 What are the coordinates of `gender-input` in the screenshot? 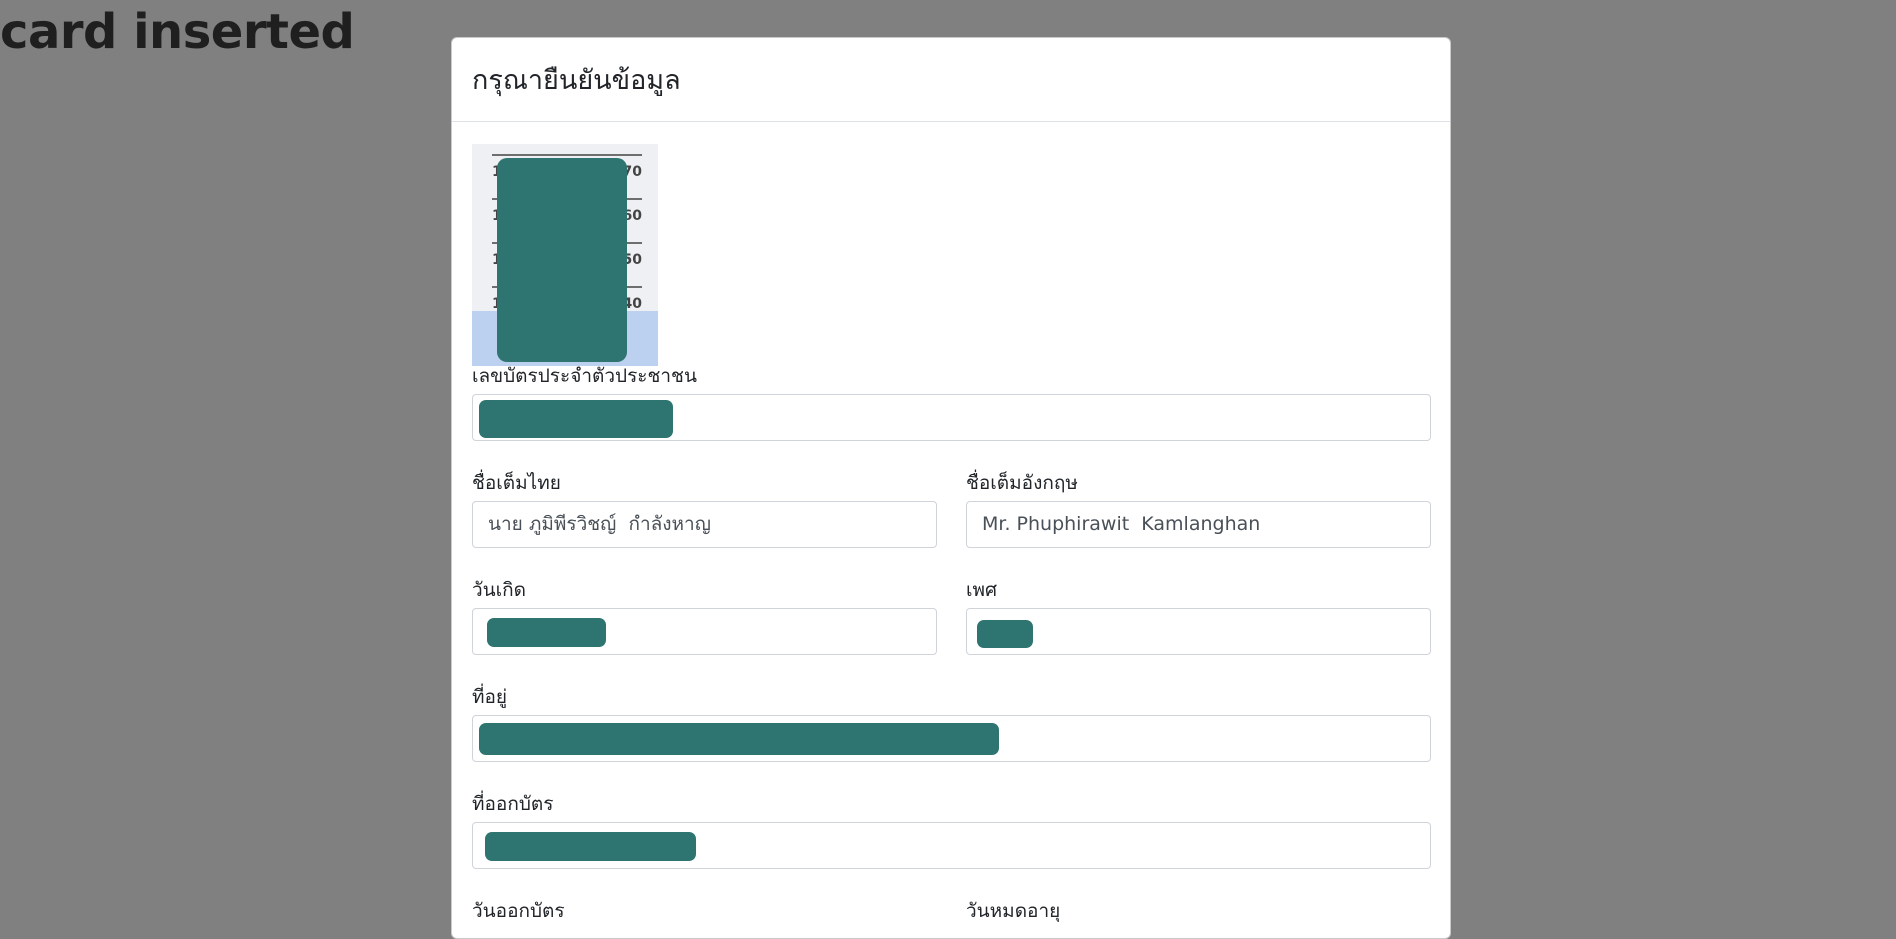 It's located at (1198, 631).